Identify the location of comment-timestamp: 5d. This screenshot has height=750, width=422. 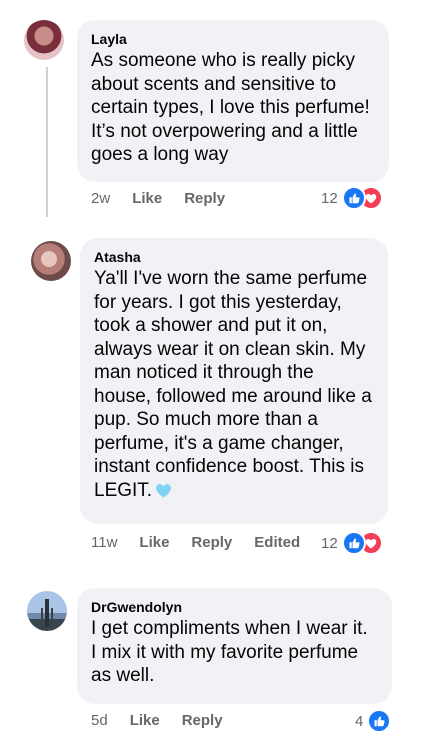
(99, 721).